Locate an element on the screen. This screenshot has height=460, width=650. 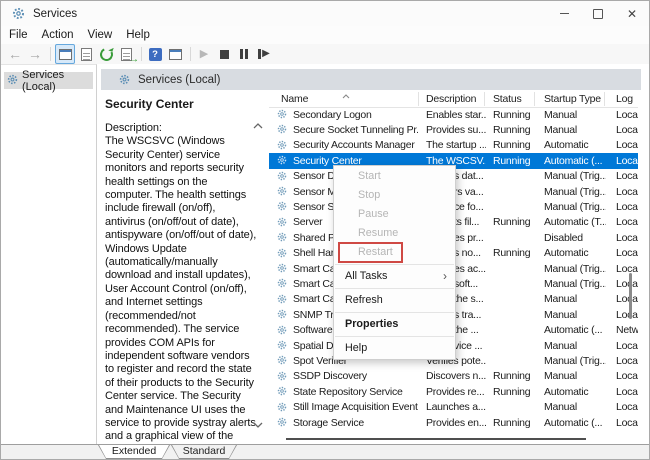
help-button: ? is located at coordinates (155, 54).